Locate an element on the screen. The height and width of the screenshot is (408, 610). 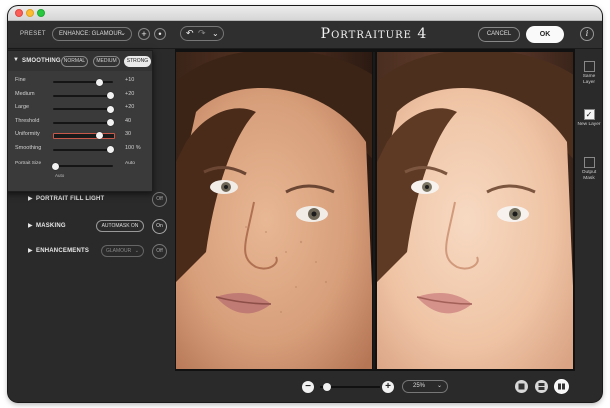
close-window-button is located at coordinates (19, 13).